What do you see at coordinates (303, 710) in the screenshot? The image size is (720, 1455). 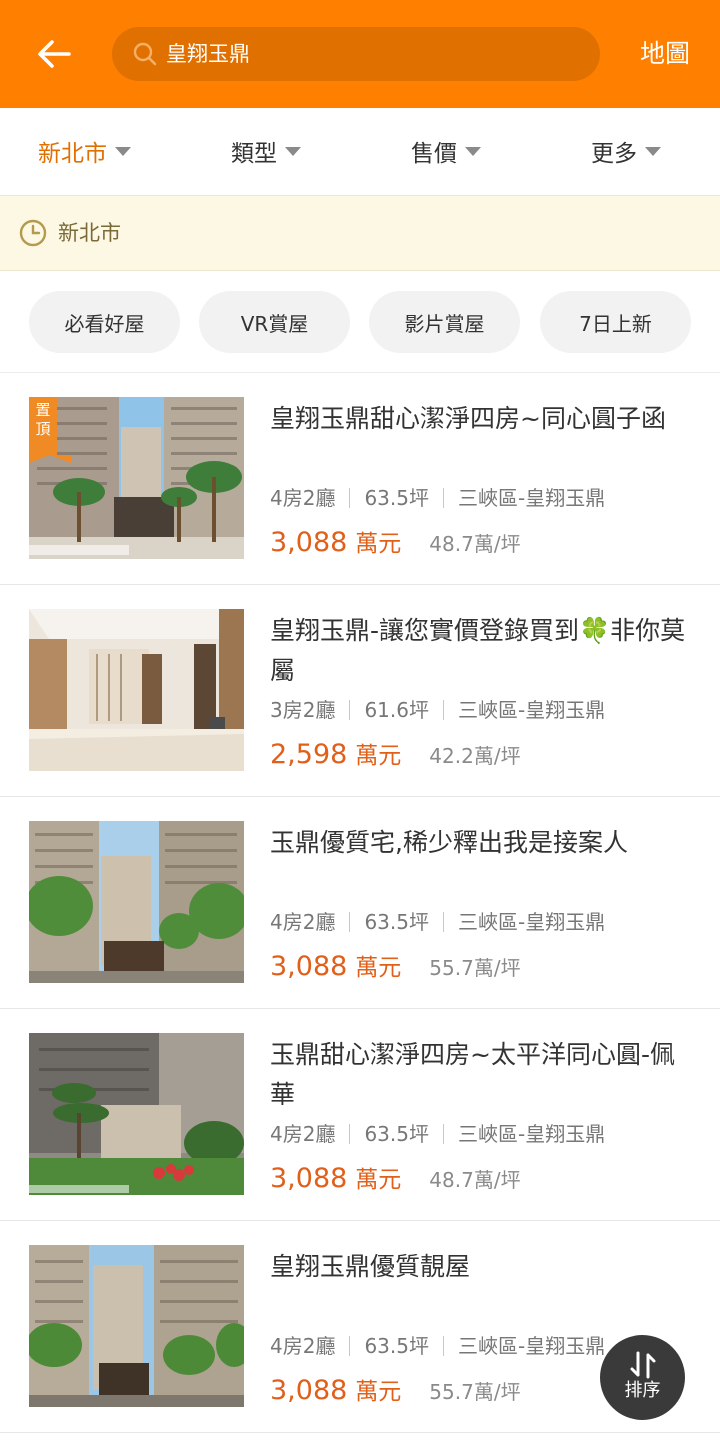 I see `listing-layout: 3房2廳` at bounding box center [303, 710].